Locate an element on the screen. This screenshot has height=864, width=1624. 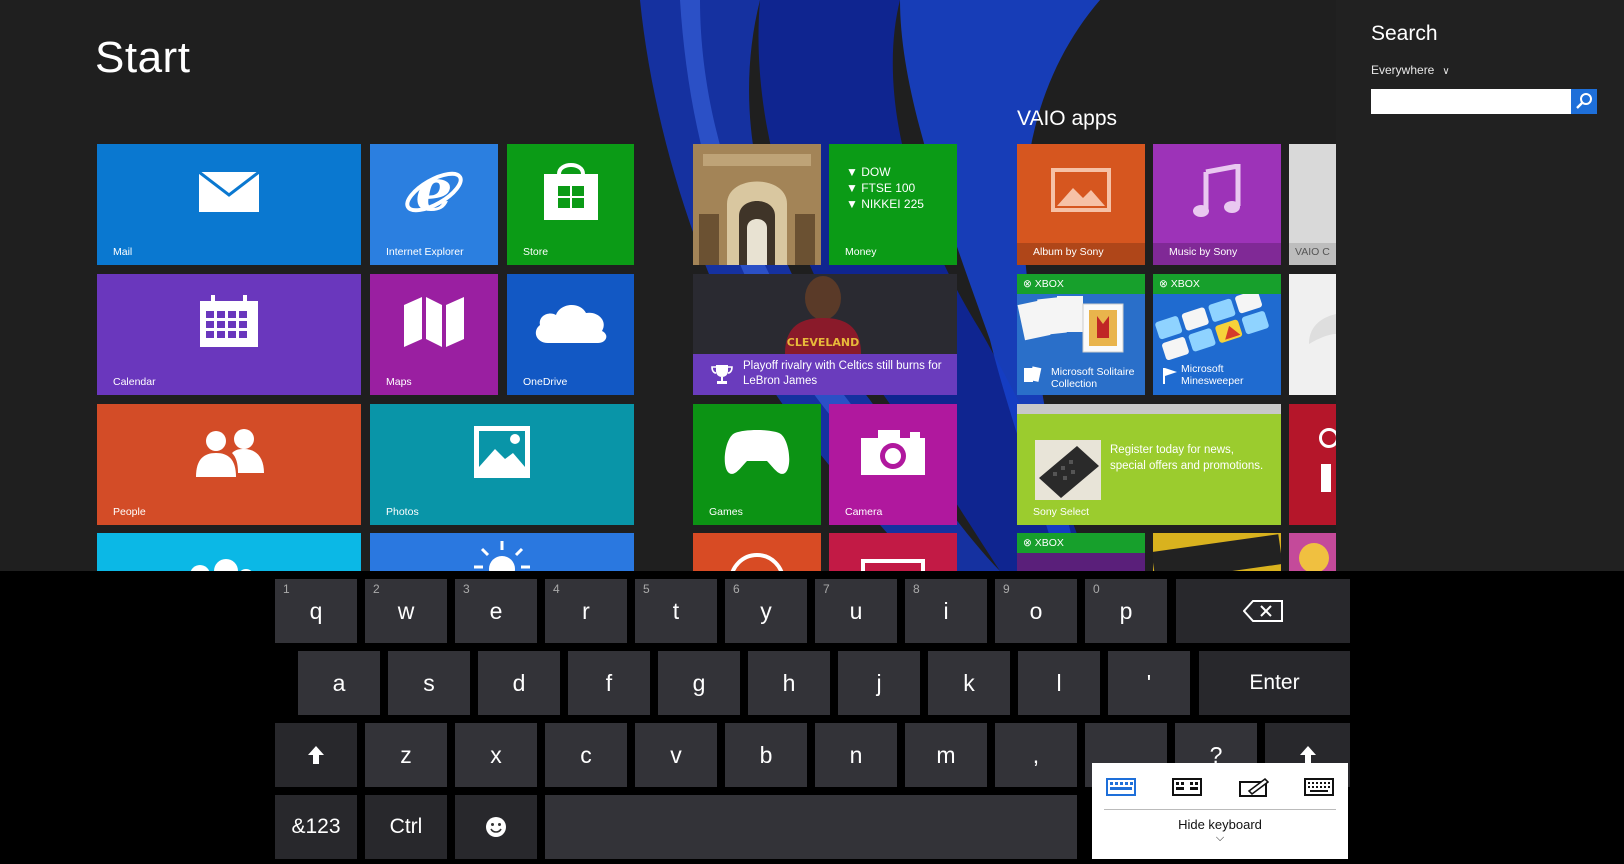
tile-maps: Maps is located at coordinates (434, 334).